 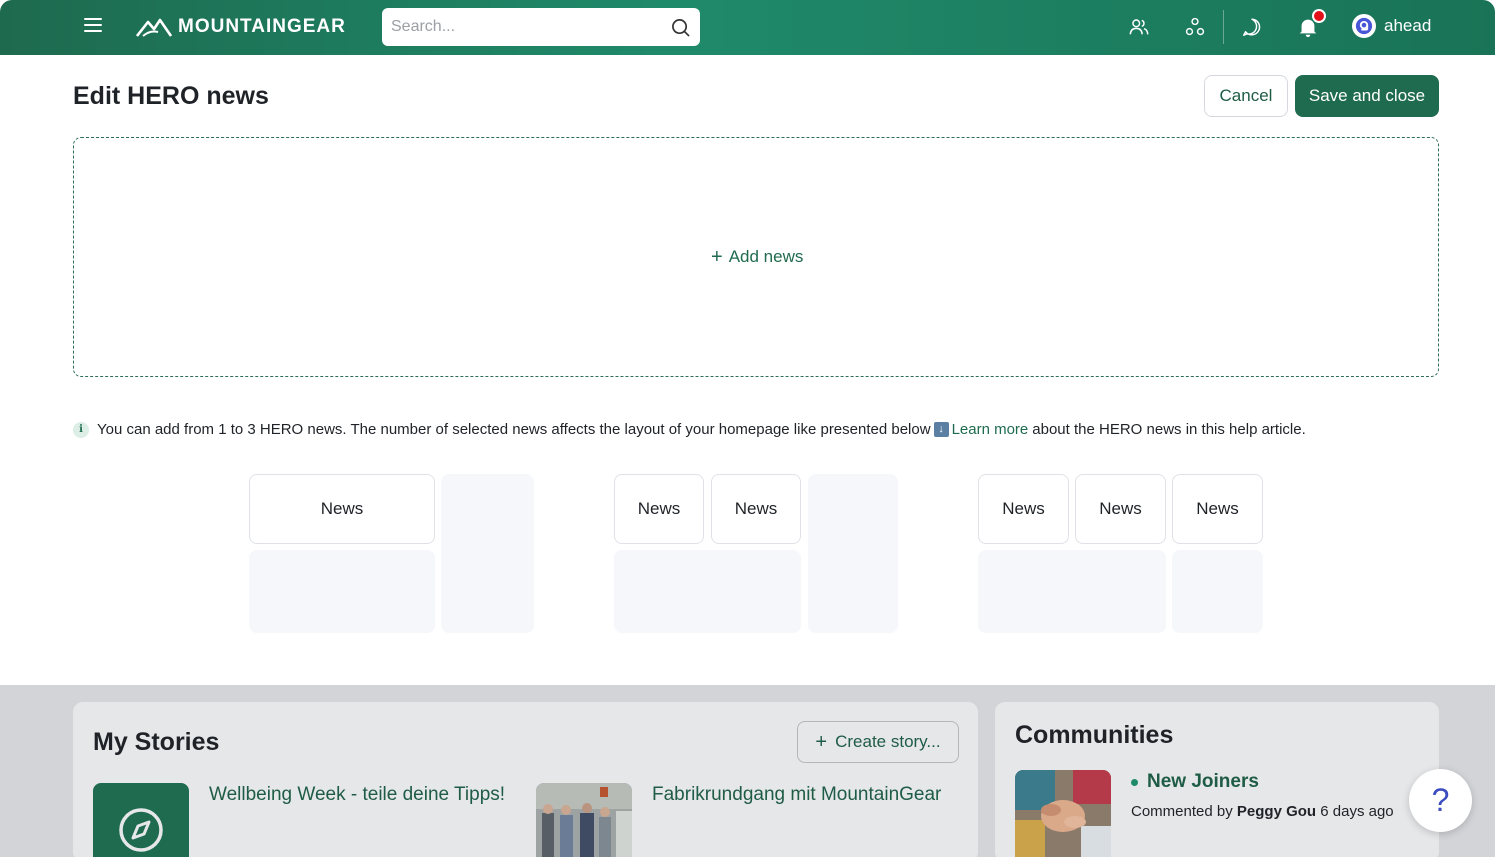 I want to click on search-box, so click(x=541, y=27).